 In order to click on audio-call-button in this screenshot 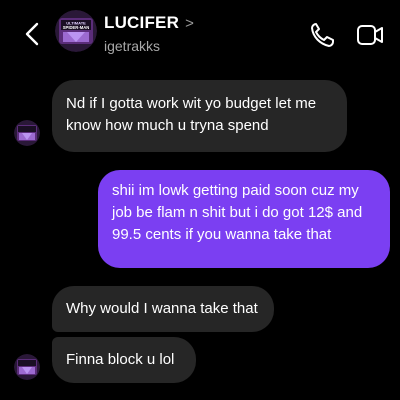, I will do `click(322, 35)`.